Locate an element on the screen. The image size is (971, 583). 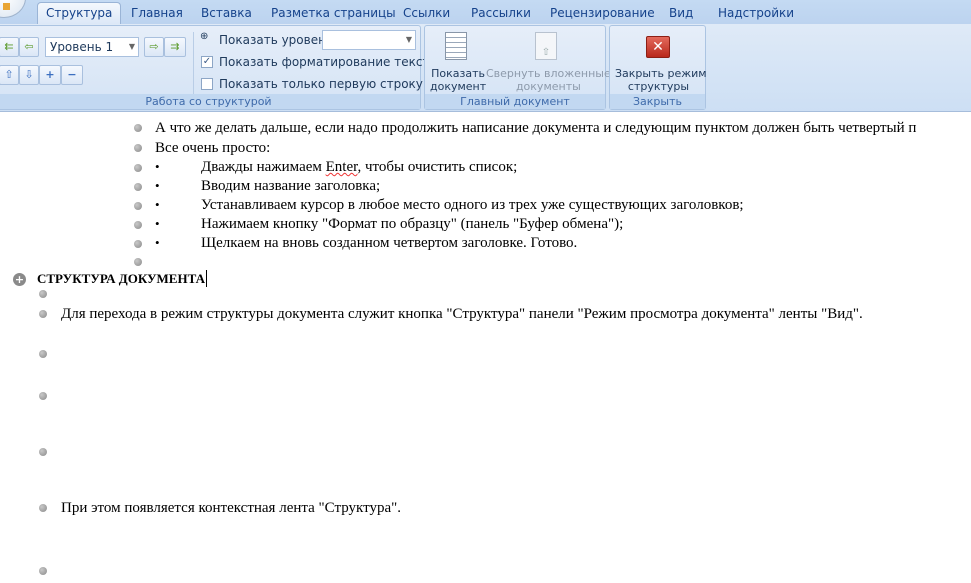
close-outline-view-button: Закрыть режим структуры is located at coordinates (661, 80).